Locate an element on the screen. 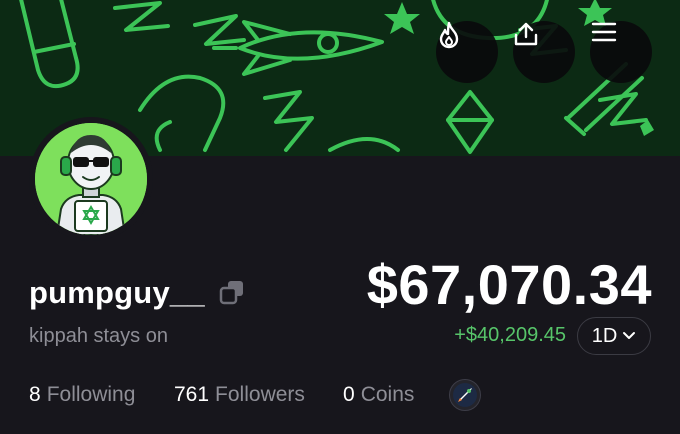  avatar is located at coordinates (91, 179).